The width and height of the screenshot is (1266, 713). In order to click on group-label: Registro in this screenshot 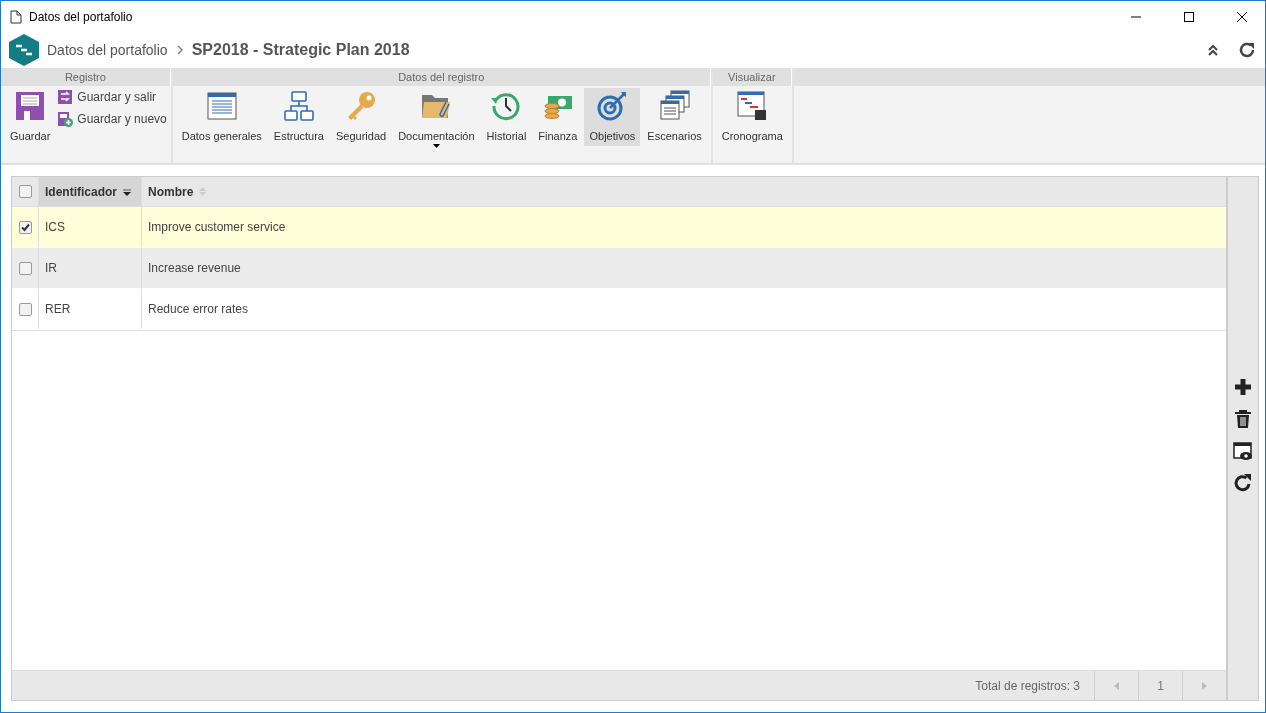, I will do `click(86, 77)`.